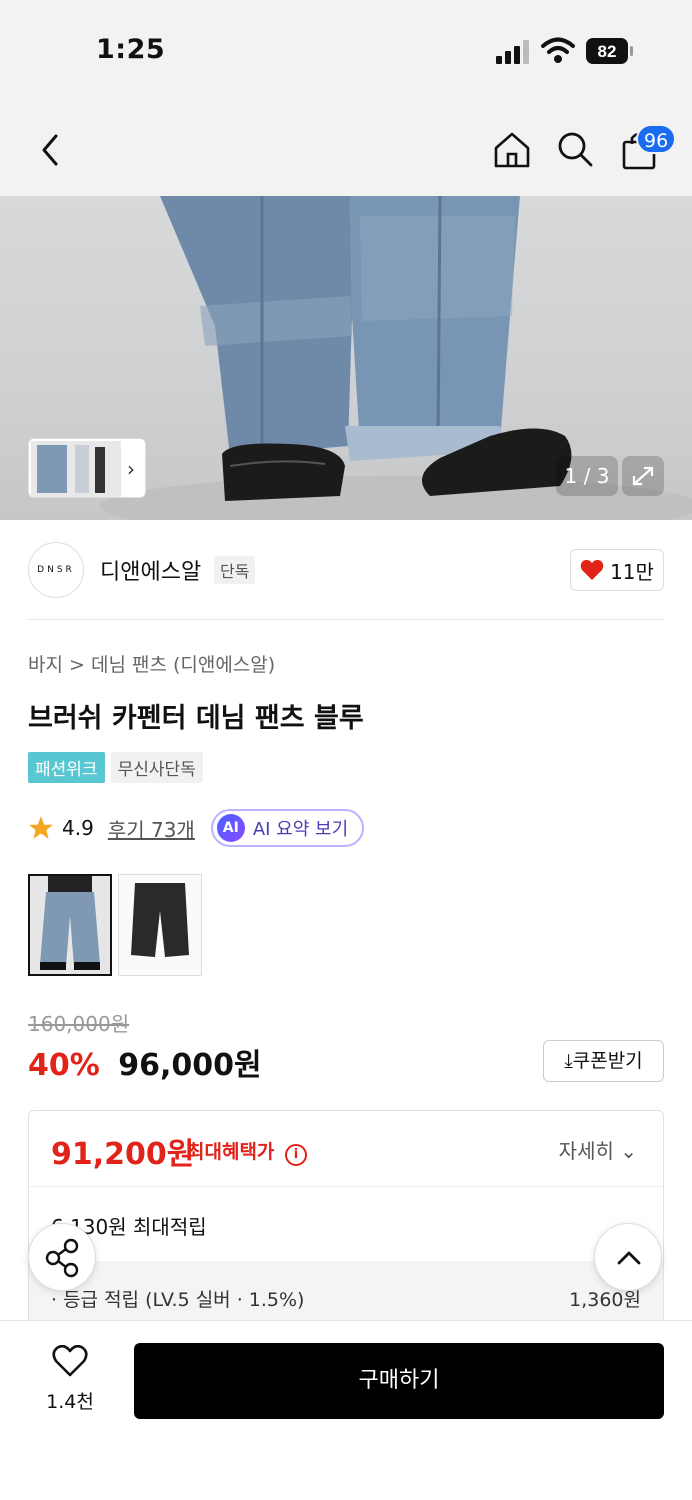 This screenshot has width=692, height=1500. What do you see at coordinates (79, 1024) in the screenshot?
I see `original-price: 160,000원` at bounding box center [79, 1024].